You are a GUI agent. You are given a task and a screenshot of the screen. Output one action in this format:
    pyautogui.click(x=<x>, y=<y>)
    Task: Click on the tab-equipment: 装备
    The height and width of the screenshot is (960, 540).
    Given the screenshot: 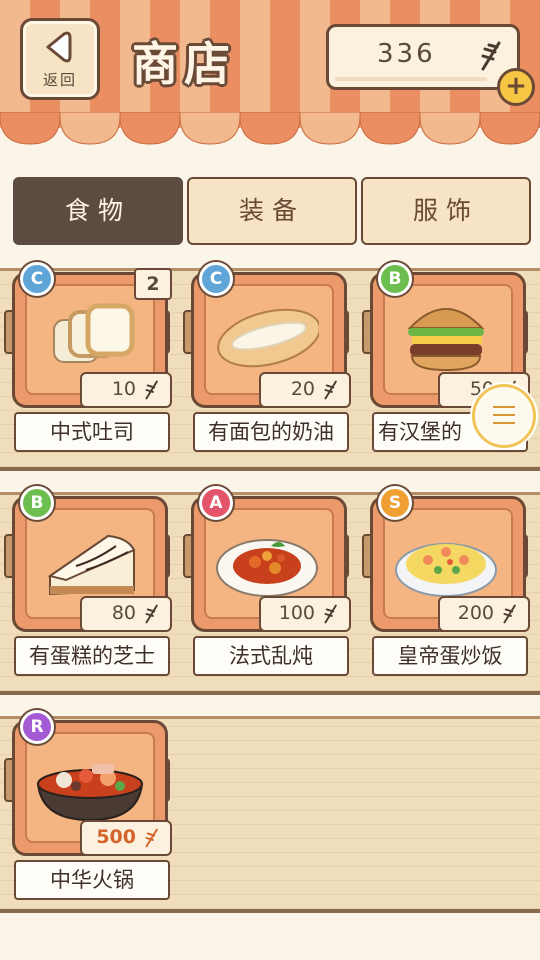 What is the action you would take?
    pyautogui.click(x=272, y=211)
    